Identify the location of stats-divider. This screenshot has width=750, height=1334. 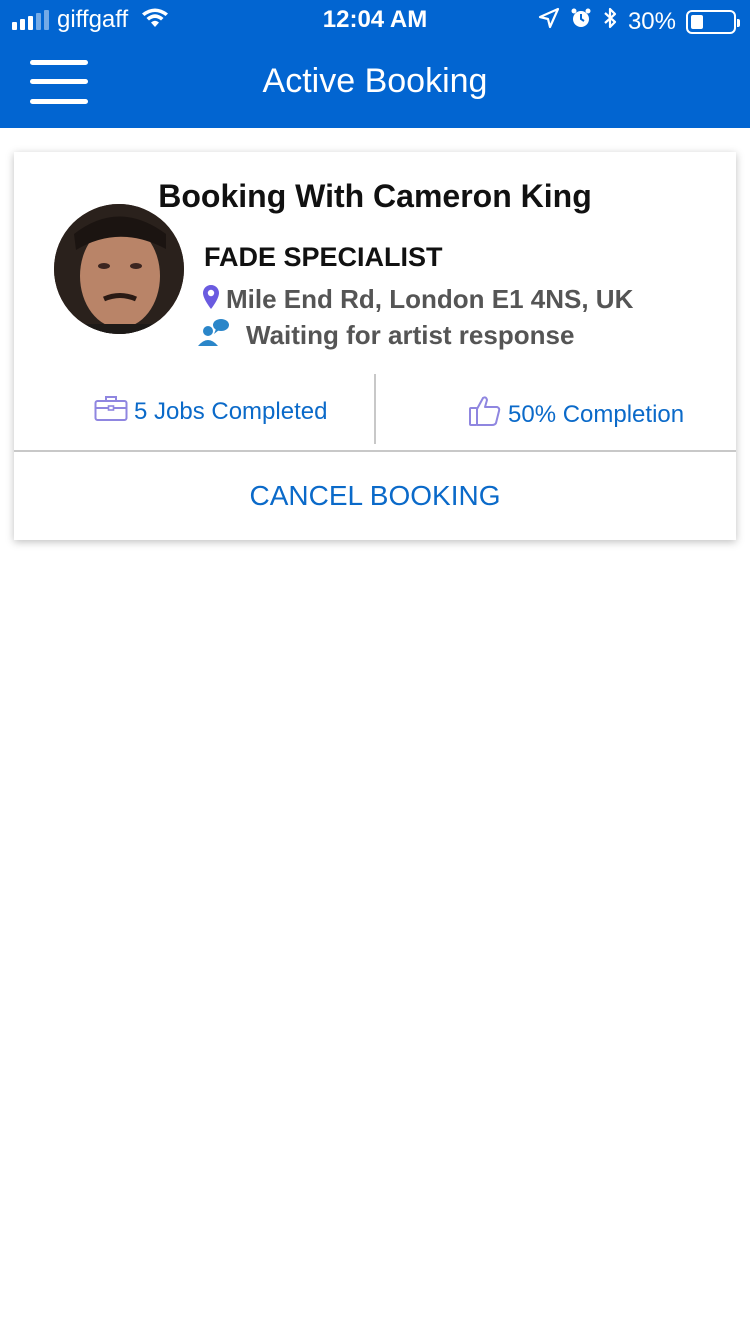
(375, 409).